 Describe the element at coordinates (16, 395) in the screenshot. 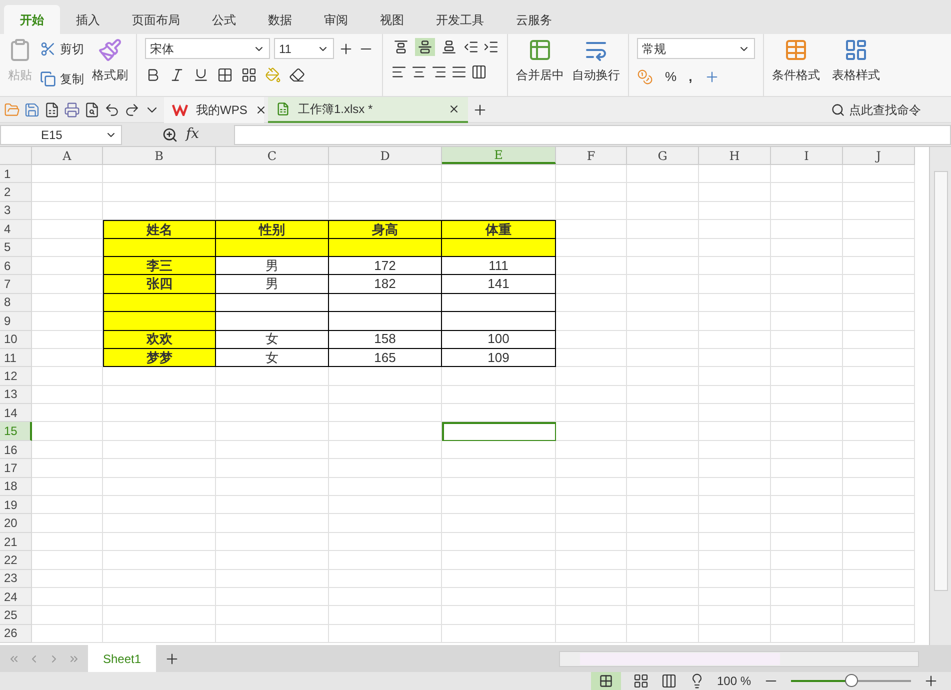

I see `row-header: 13` at that location.